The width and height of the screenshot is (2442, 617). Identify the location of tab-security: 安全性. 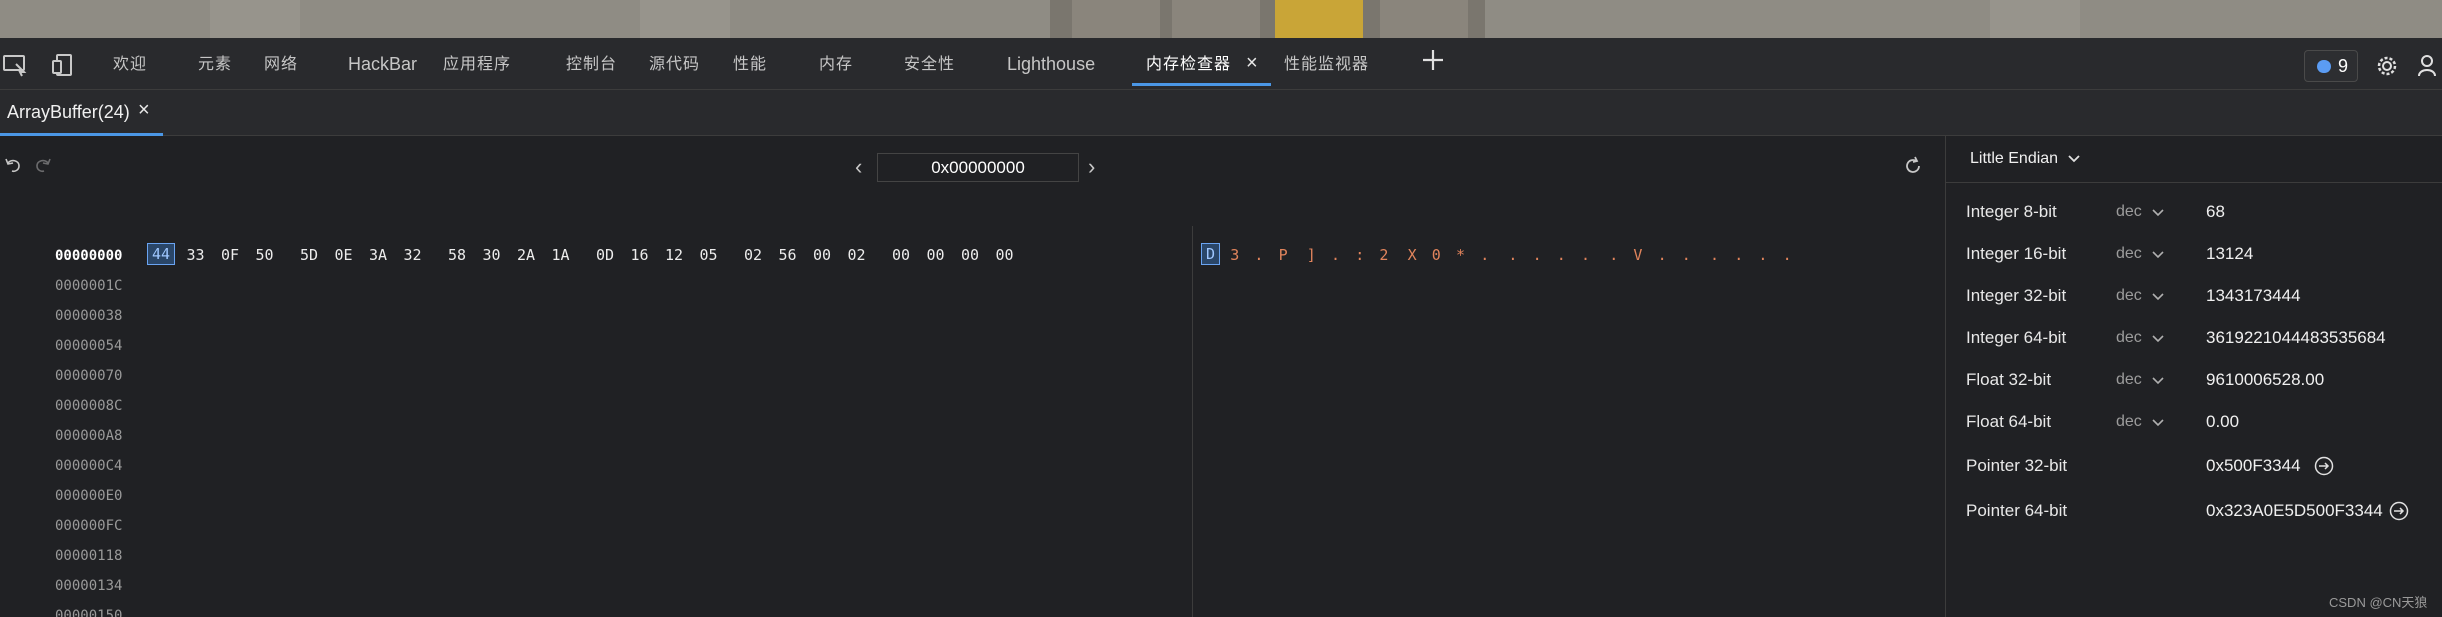
(929, 64).